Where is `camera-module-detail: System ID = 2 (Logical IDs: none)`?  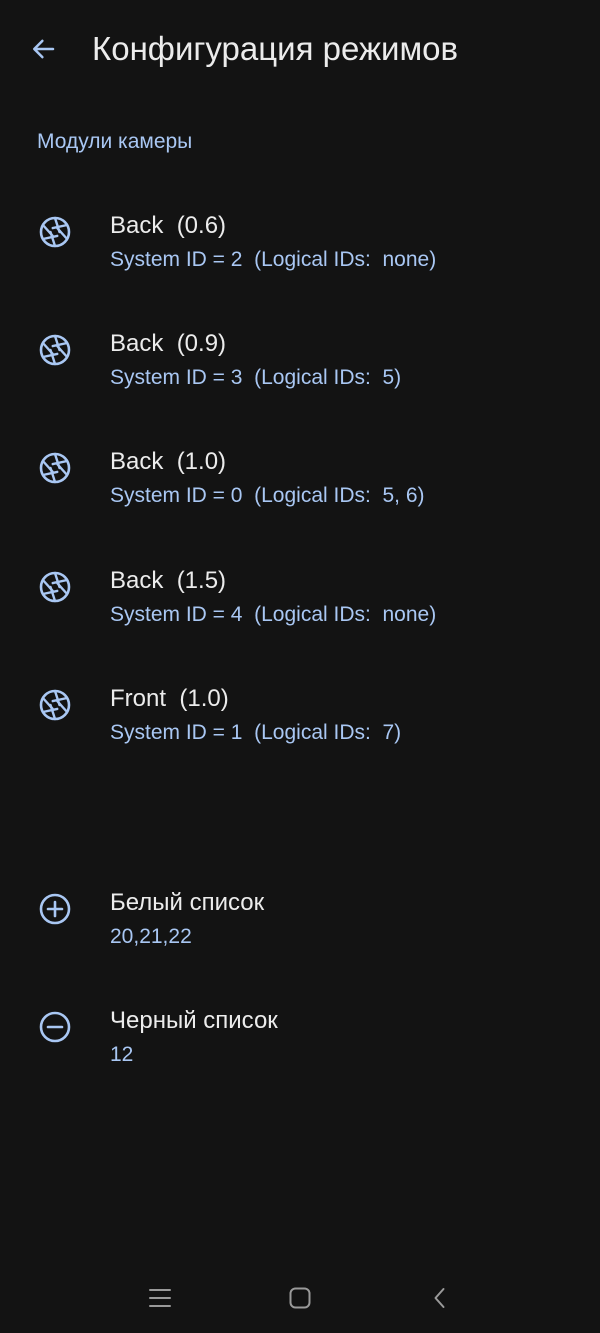
camera-module-detail: System ID = 2 (Logical IDs: none) is located at coordinates (273, 259).